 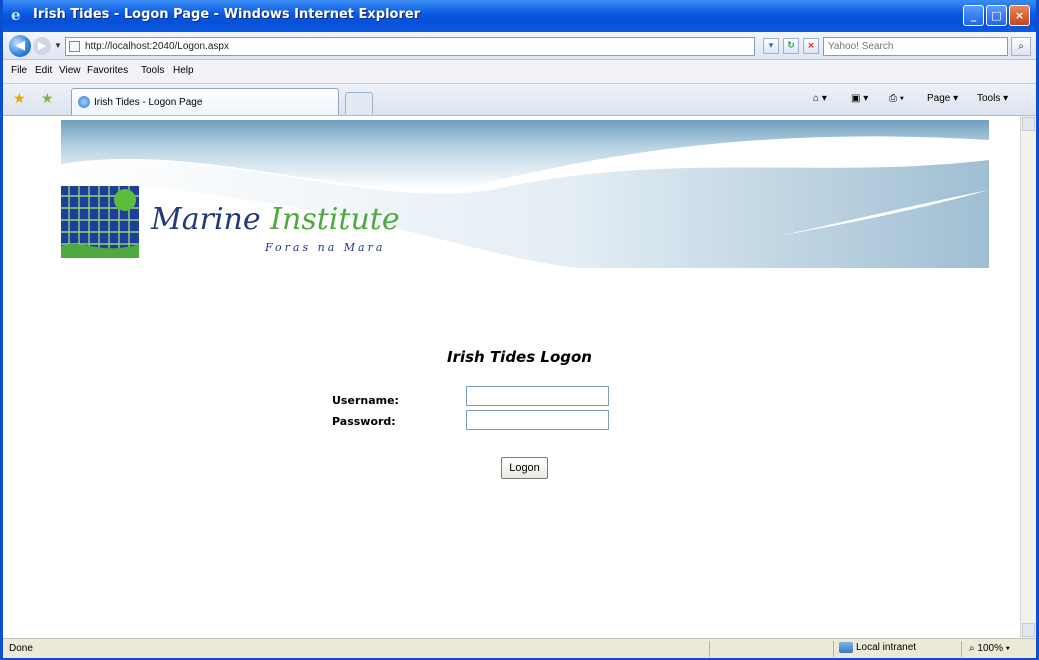 What do you see at coordinates (537, 420) in the screenshot?
I see `password-input` at bounding box center [537, 420].